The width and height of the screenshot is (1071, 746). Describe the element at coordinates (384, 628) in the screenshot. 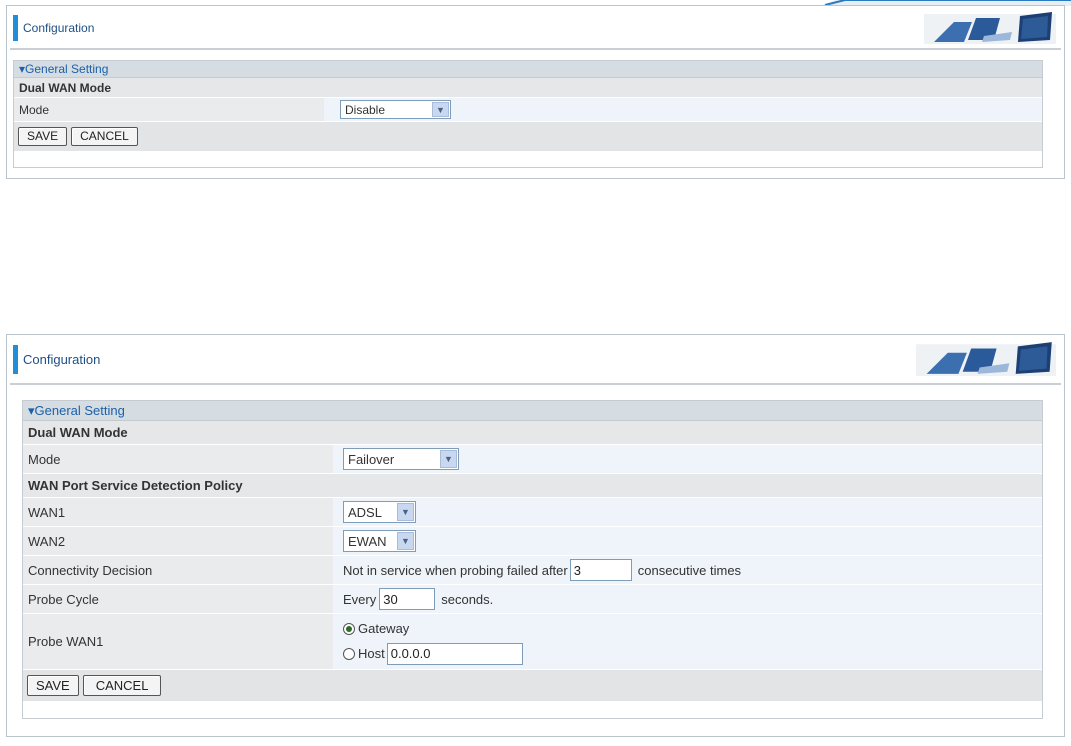

I see `gateway-label: Gateway` at that location.